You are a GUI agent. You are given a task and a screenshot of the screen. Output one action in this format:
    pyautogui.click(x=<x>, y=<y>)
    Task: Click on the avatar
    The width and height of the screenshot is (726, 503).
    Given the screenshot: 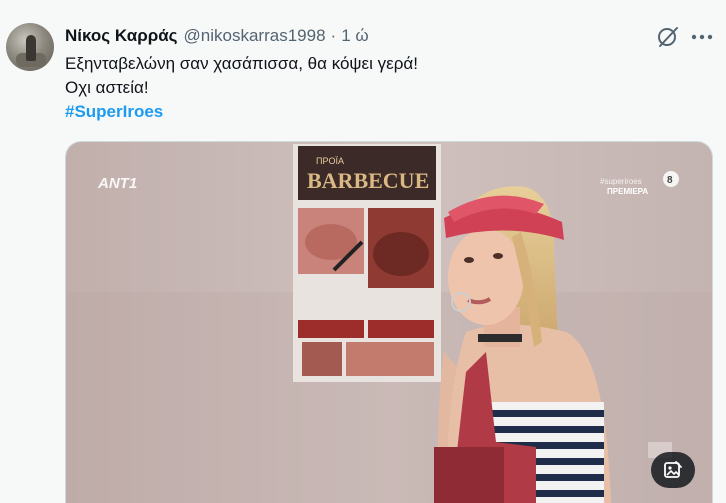 What is the action you would take?
    pyautogui.click(x=30, y=47)
    